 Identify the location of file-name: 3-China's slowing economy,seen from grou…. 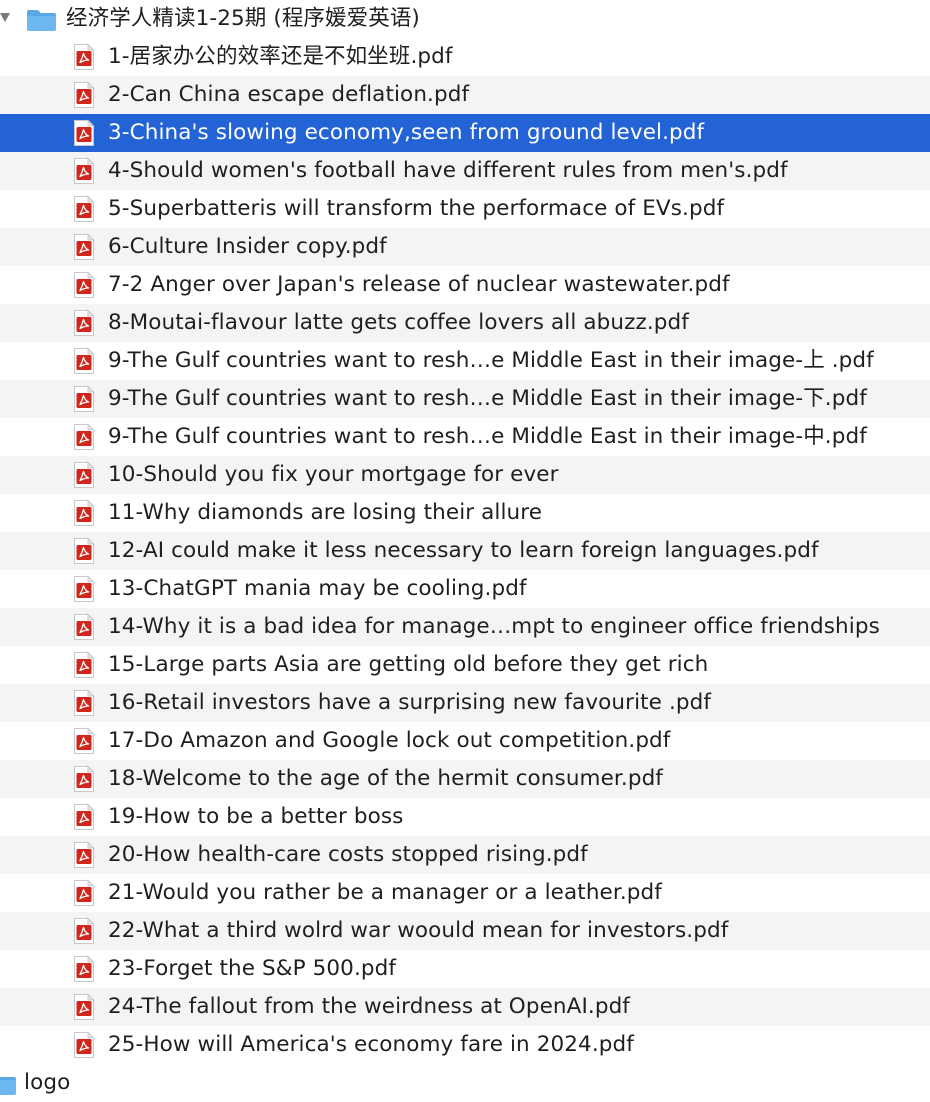
(406, 132).